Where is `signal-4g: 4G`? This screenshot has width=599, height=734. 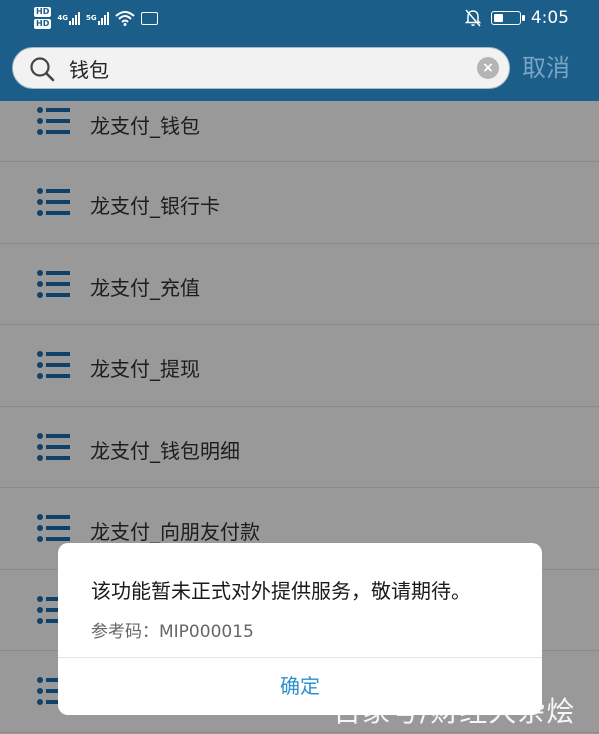 signal-4g: 4G is located at coordinates (68, 18).